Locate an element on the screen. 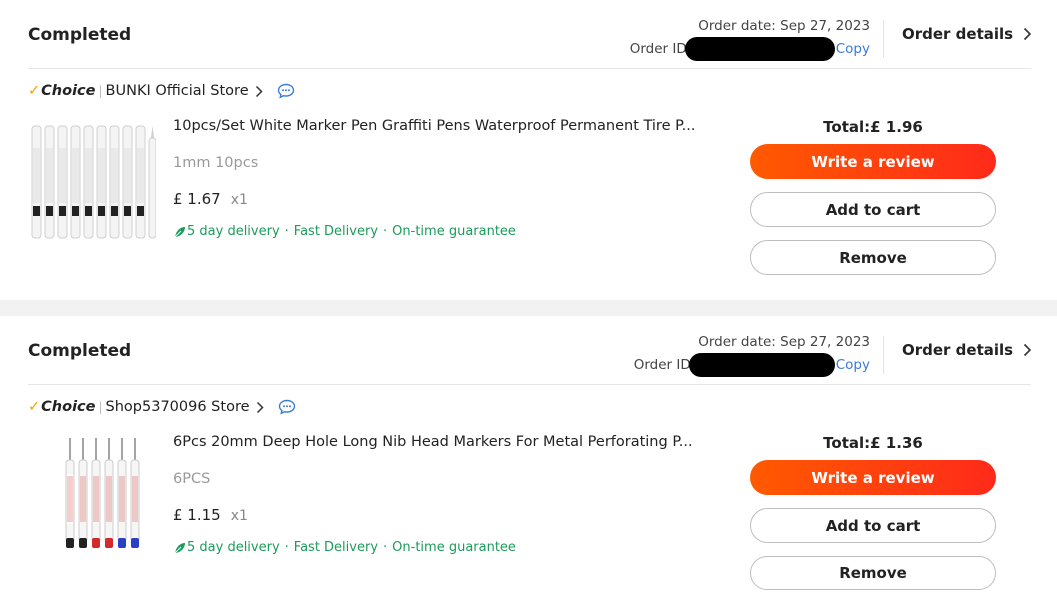  store-row: ✓ Choice | BUNKI Official Store is located at coordinates (161, 91).